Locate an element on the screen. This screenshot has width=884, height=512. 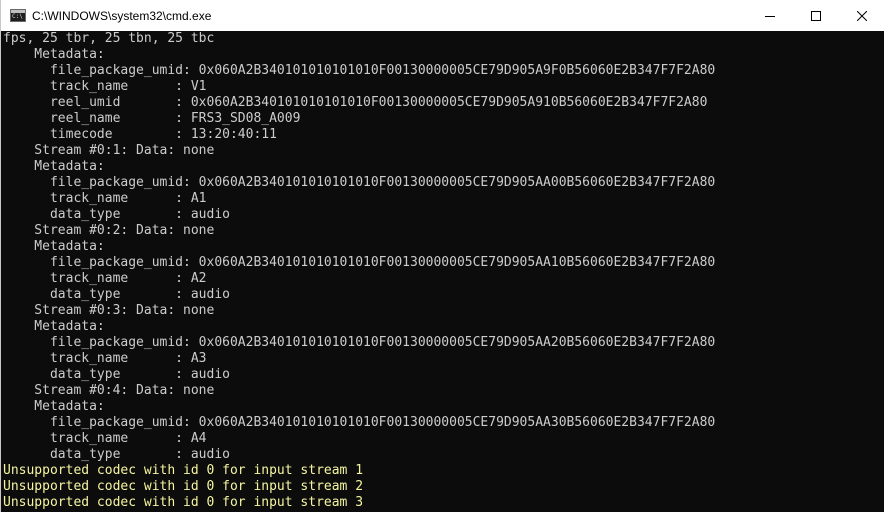
console-line: fps, 25 tbr, 25 tbn, 25 tbc is located at coordinates (109, 38).